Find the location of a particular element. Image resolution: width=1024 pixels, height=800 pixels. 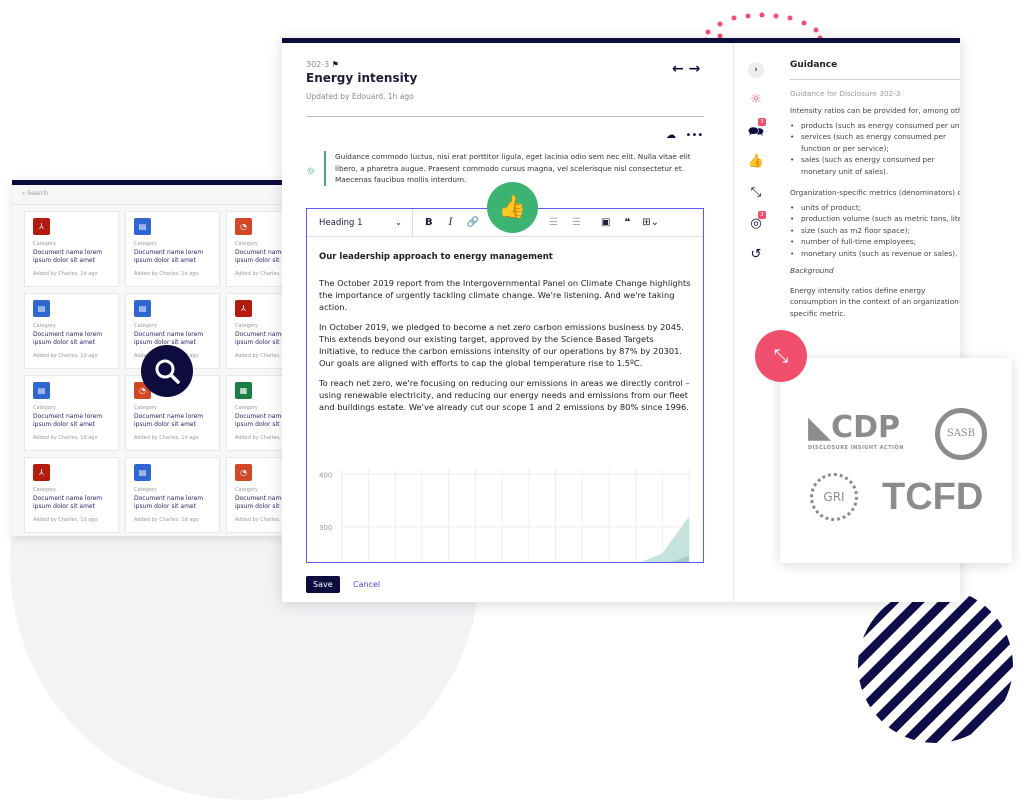

image-icon: ▣ is located at coordinates (605, 222).